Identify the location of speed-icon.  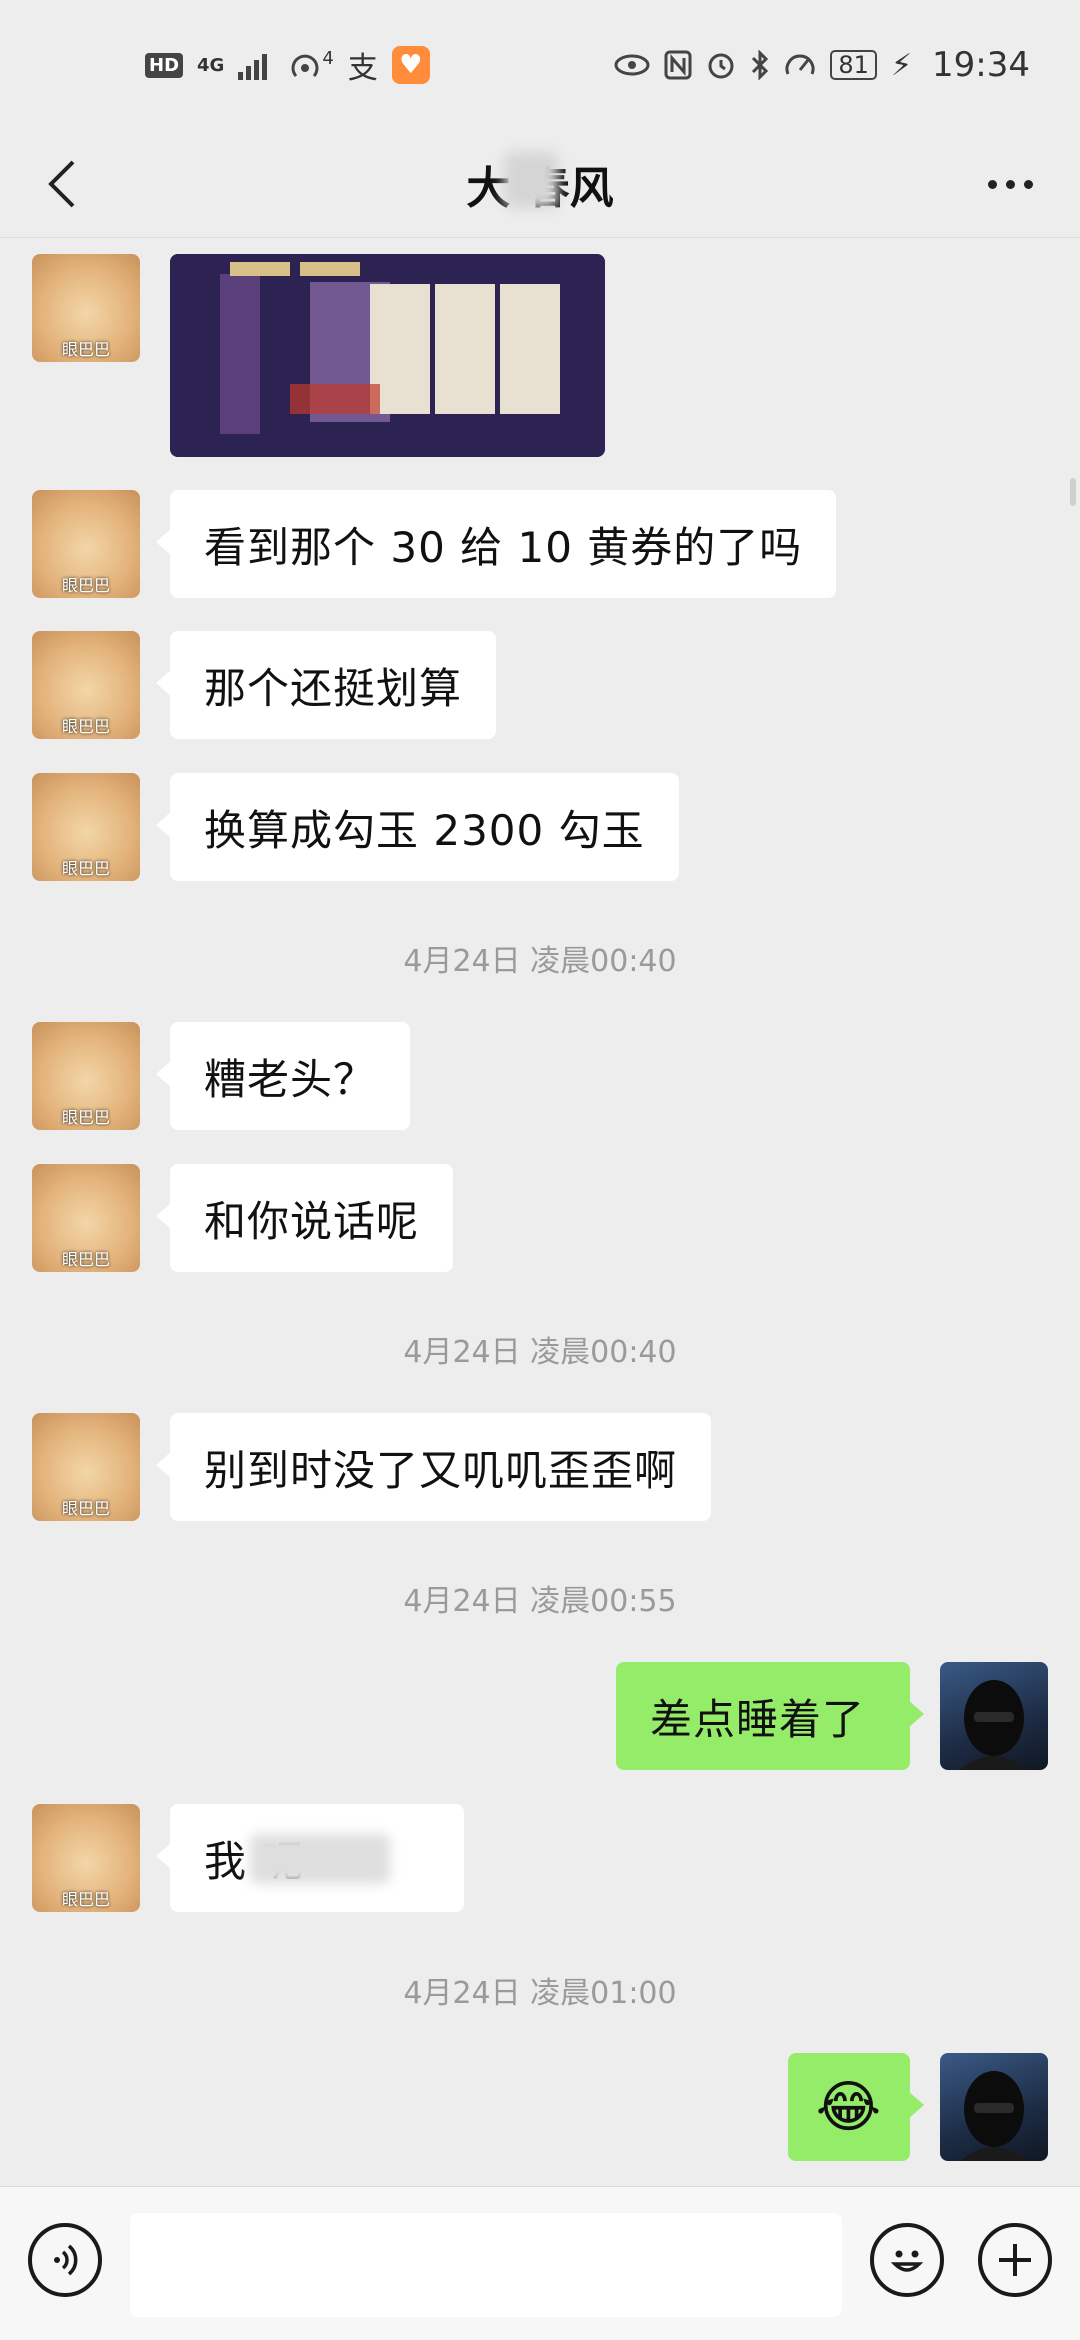
(800, 65).